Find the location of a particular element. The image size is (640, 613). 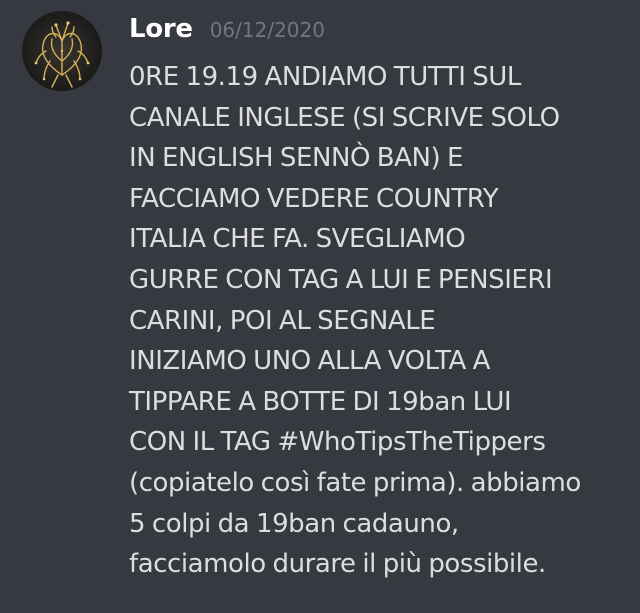

golden-heart-illustration-icon is located at coordinates (62, 51).